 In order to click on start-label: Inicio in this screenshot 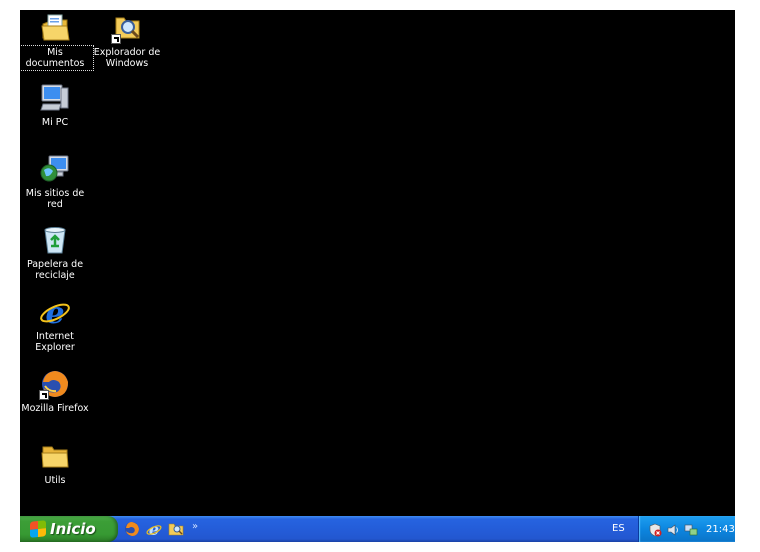, I will do `click(73, 529)`.